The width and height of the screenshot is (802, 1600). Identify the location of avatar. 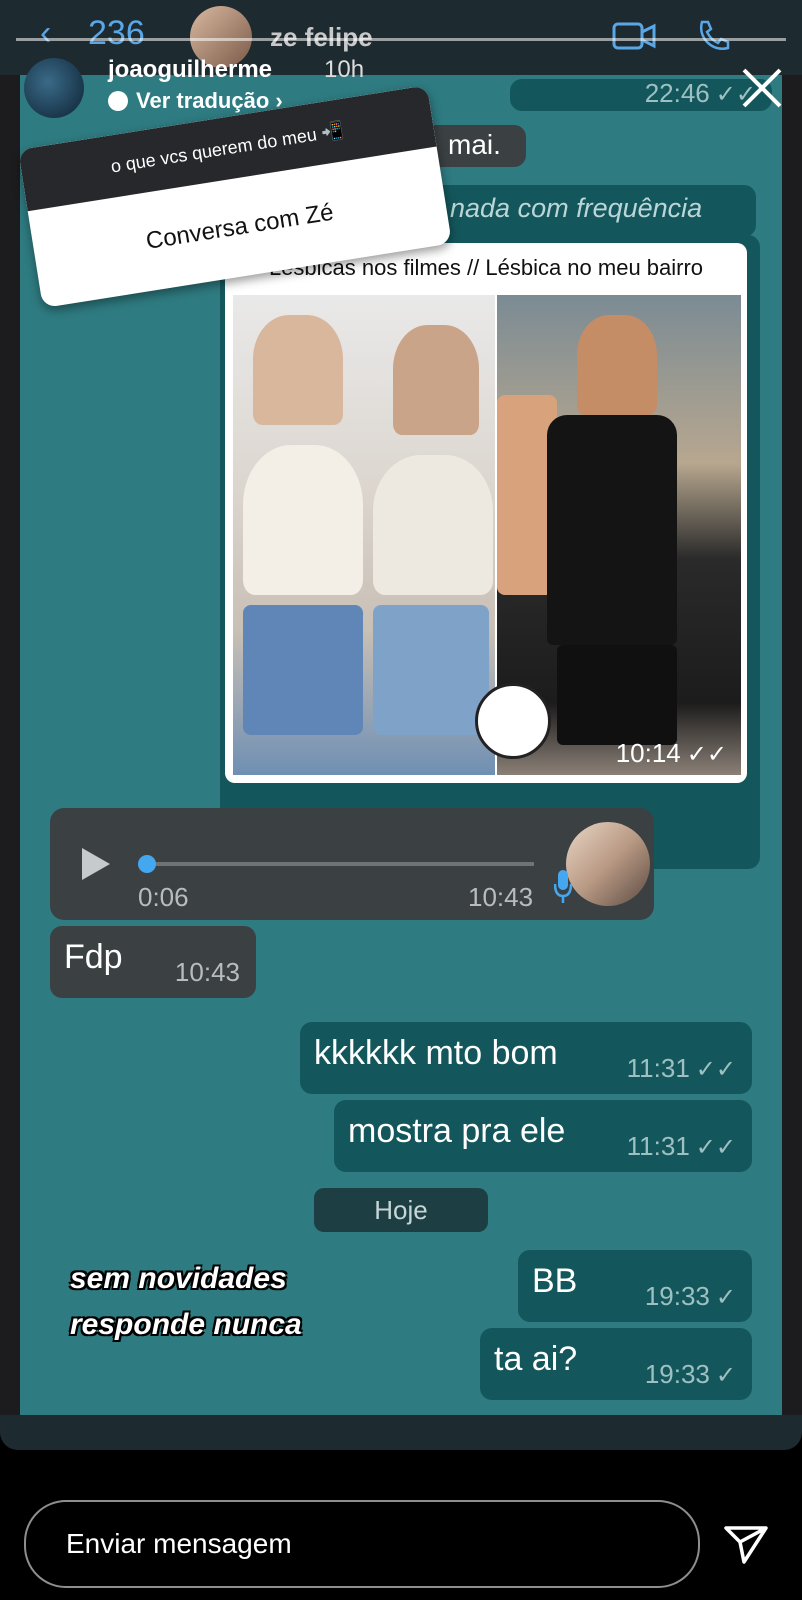
(54, 88).